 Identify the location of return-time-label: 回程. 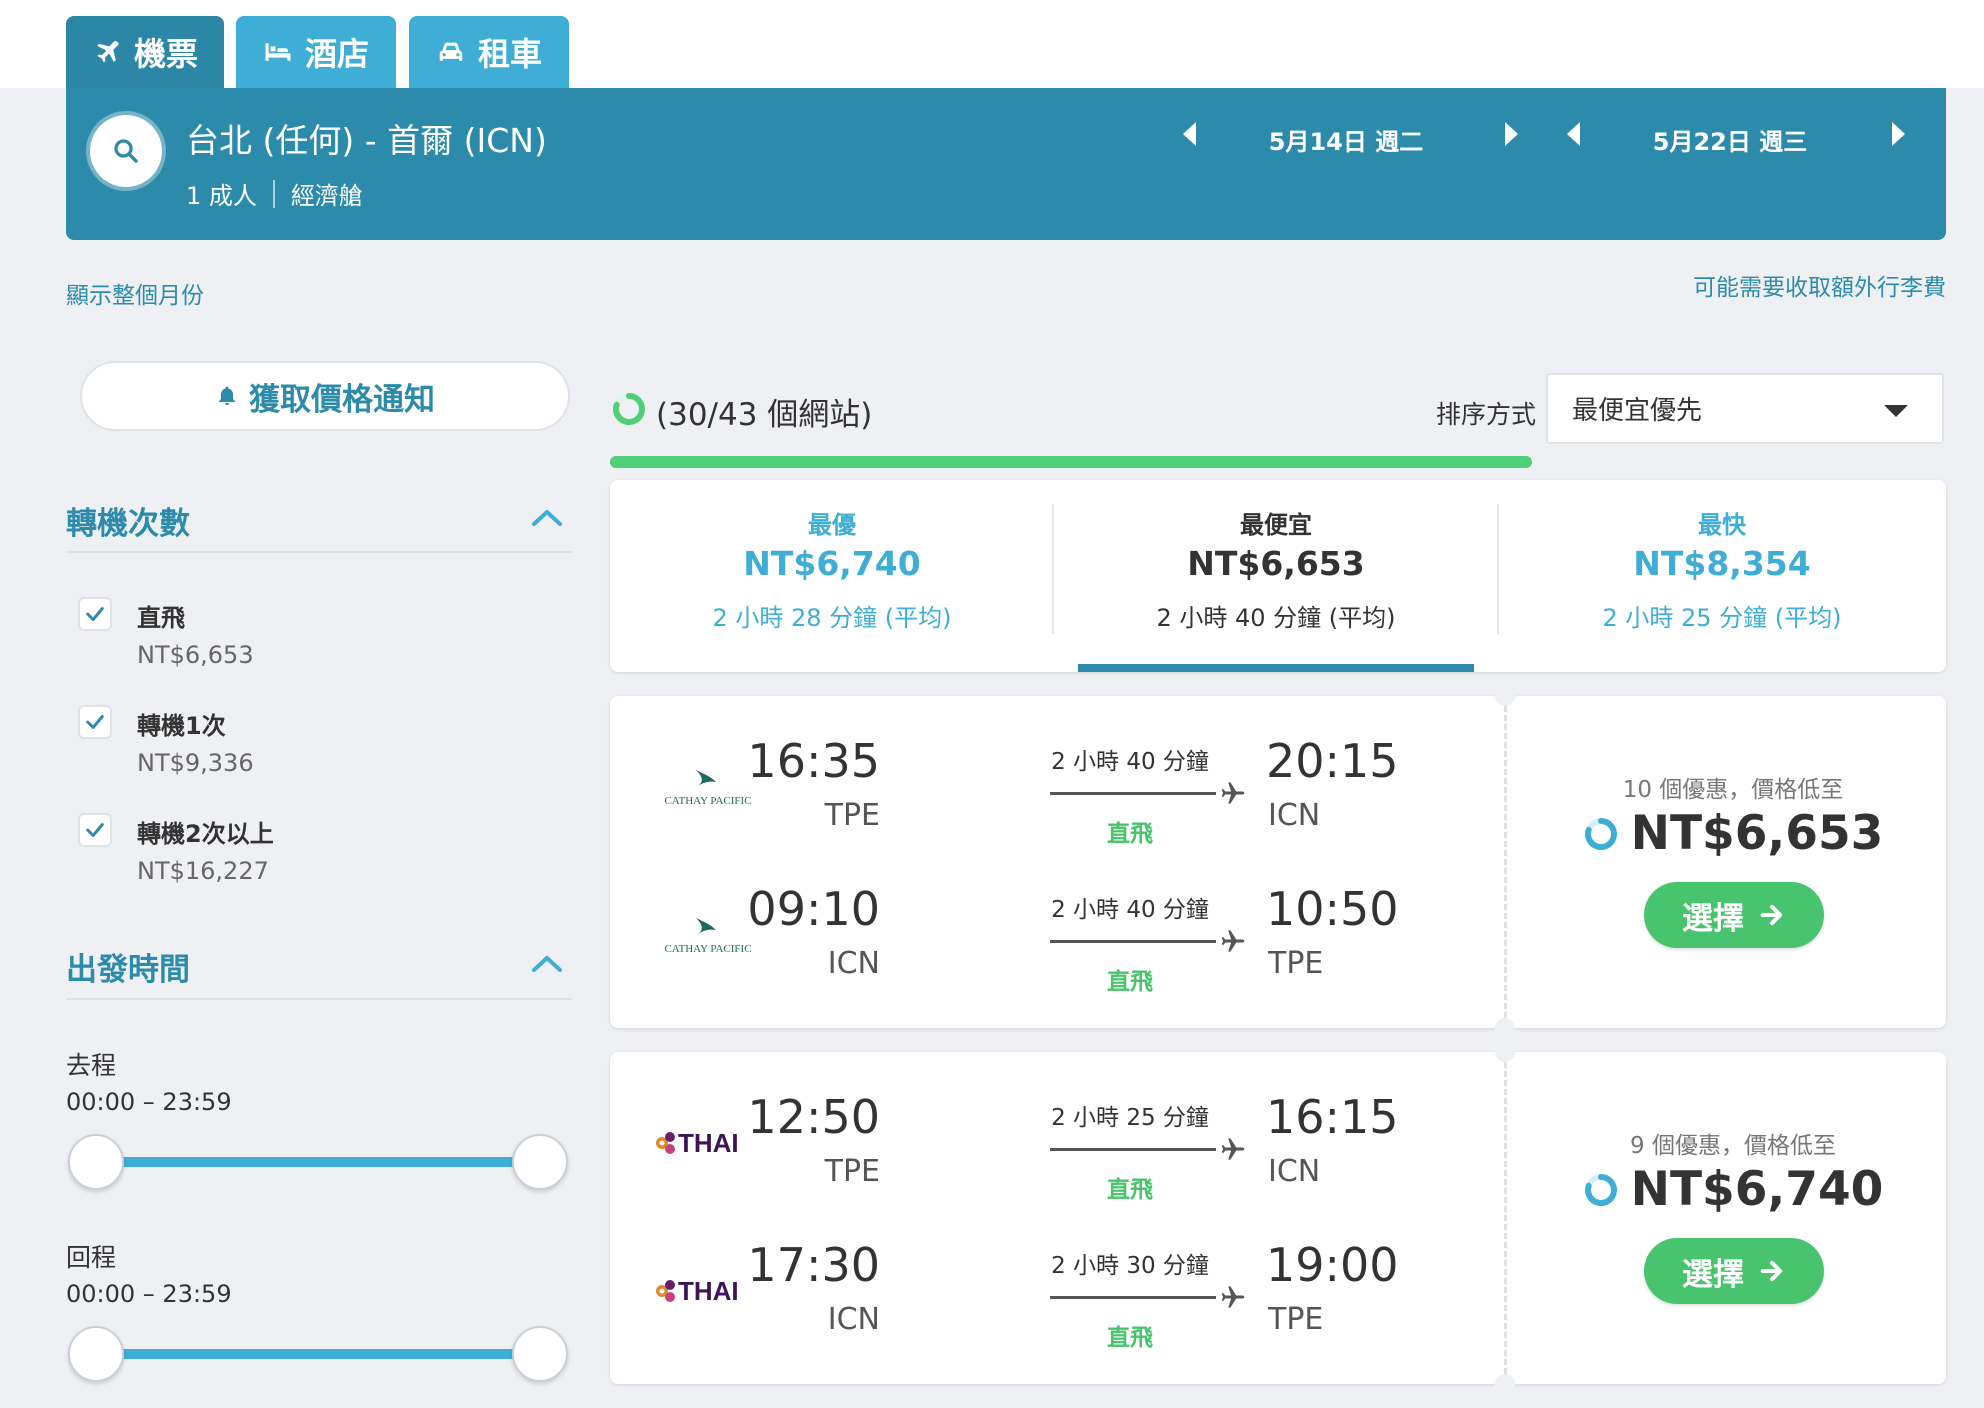
(91, 1257).